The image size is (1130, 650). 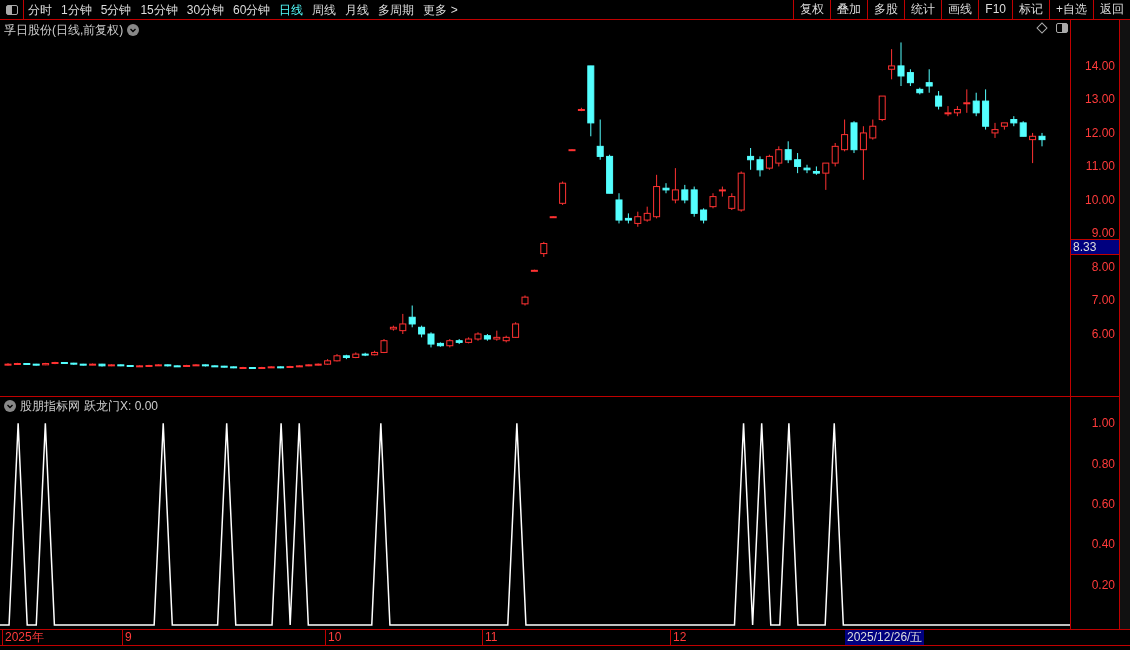 What do you see at coordinates (23, 637) in the screenshot?
I see `date-axis-label: 2025年` at bounding box center [23, 637].